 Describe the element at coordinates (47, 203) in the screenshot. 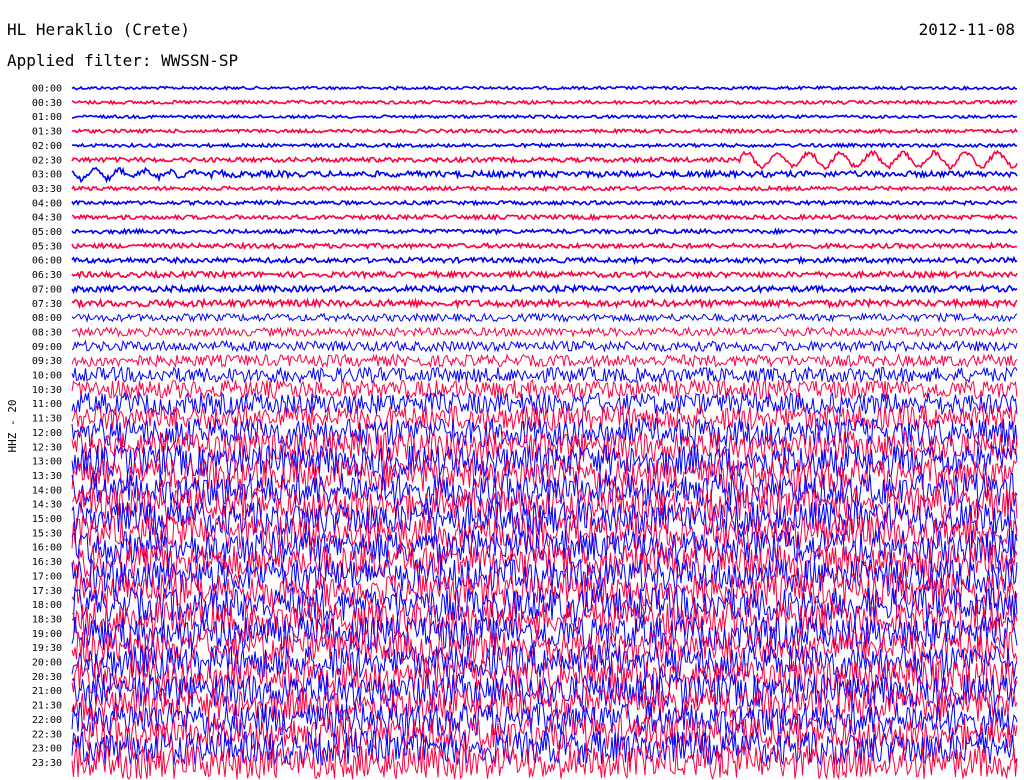

I see `row-time-label: 04:00` at that location.